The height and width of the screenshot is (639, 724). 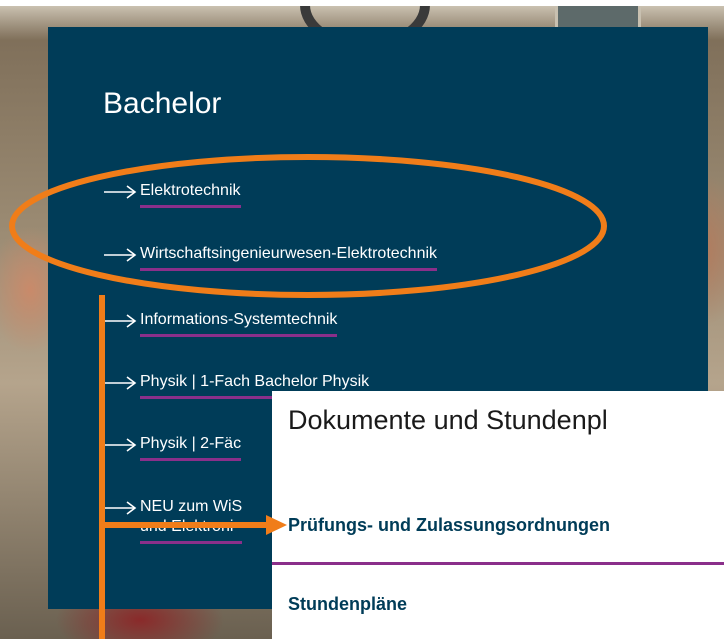 I want to click on timetables-link: Stundenpläne, so click(x=347, y=604).